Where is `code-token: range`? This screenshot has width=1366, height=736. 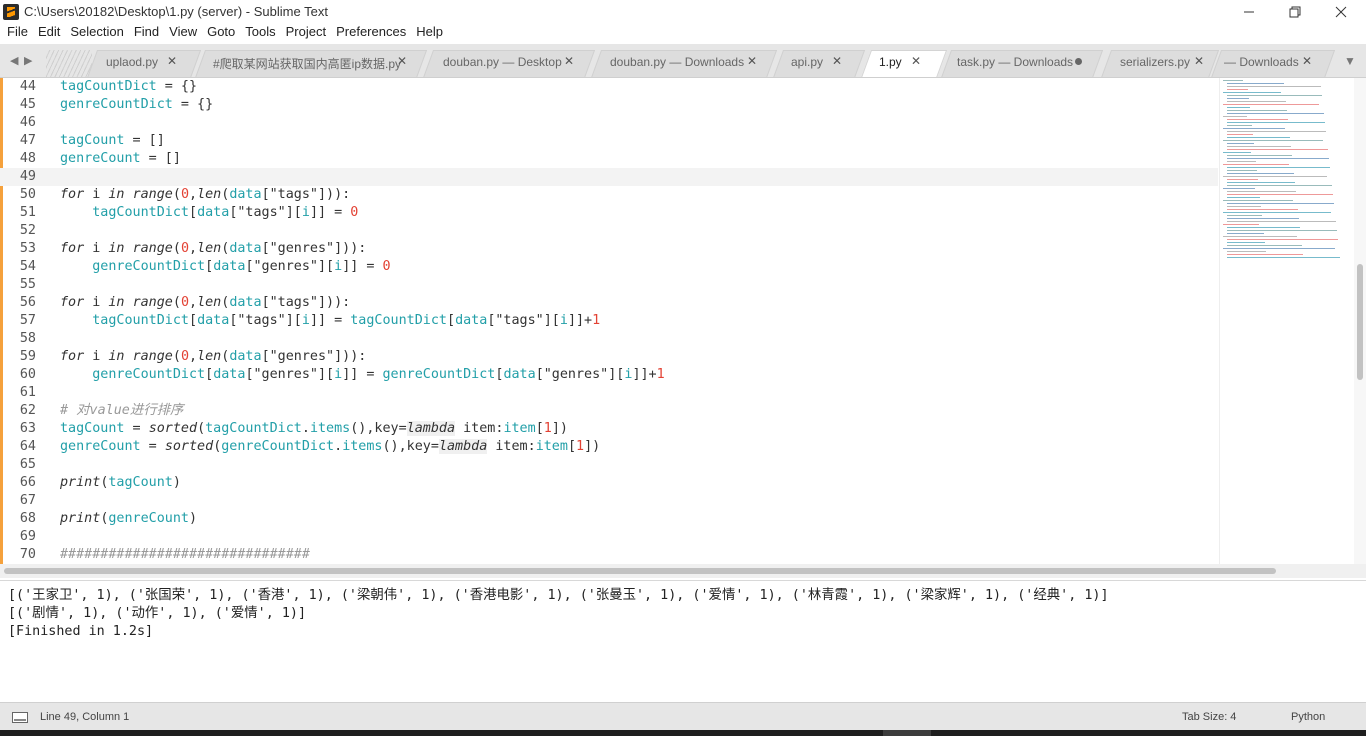
code-token: range is located at coordinates (152, 356).